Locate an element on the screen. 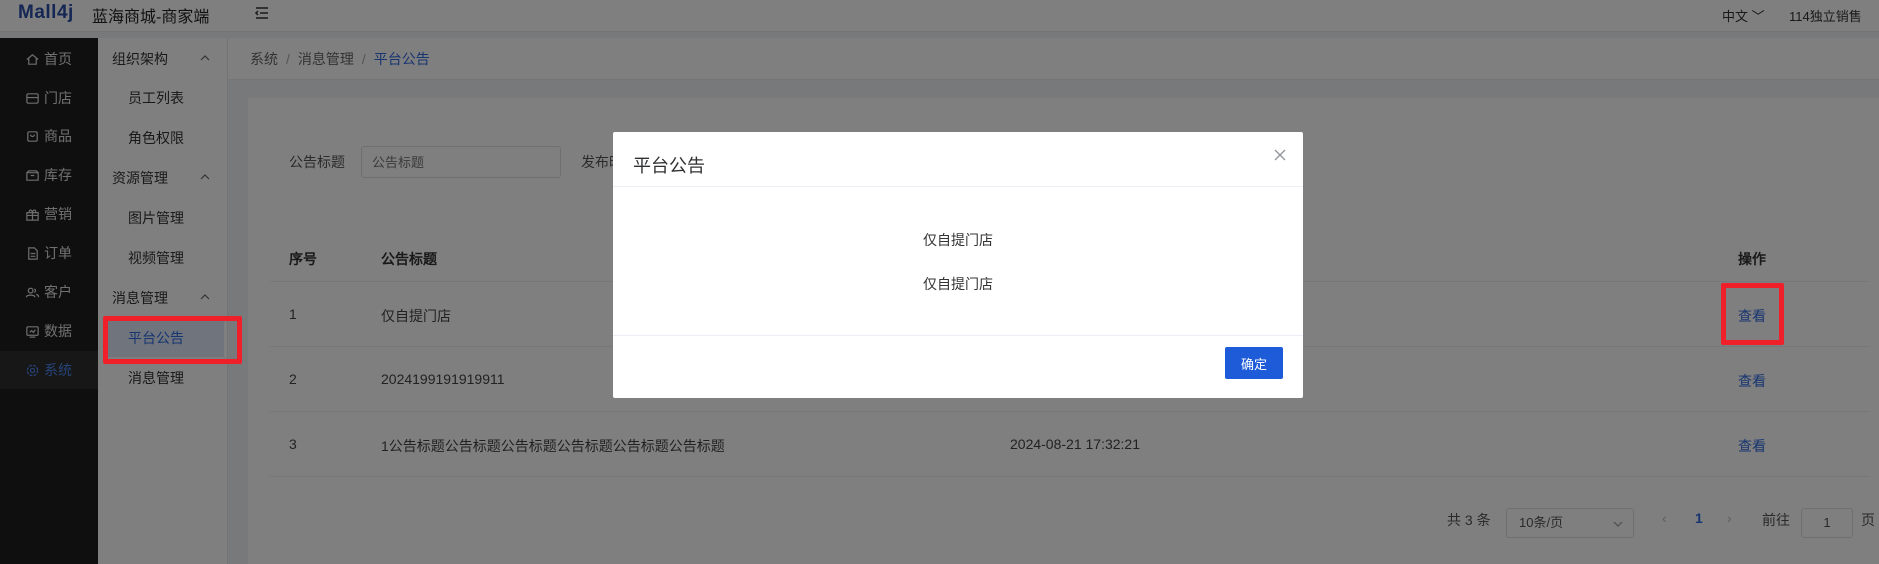 The width and height of the screenshot is (1879, 564). highlight-box-menu is located at coordinates (172, 340).